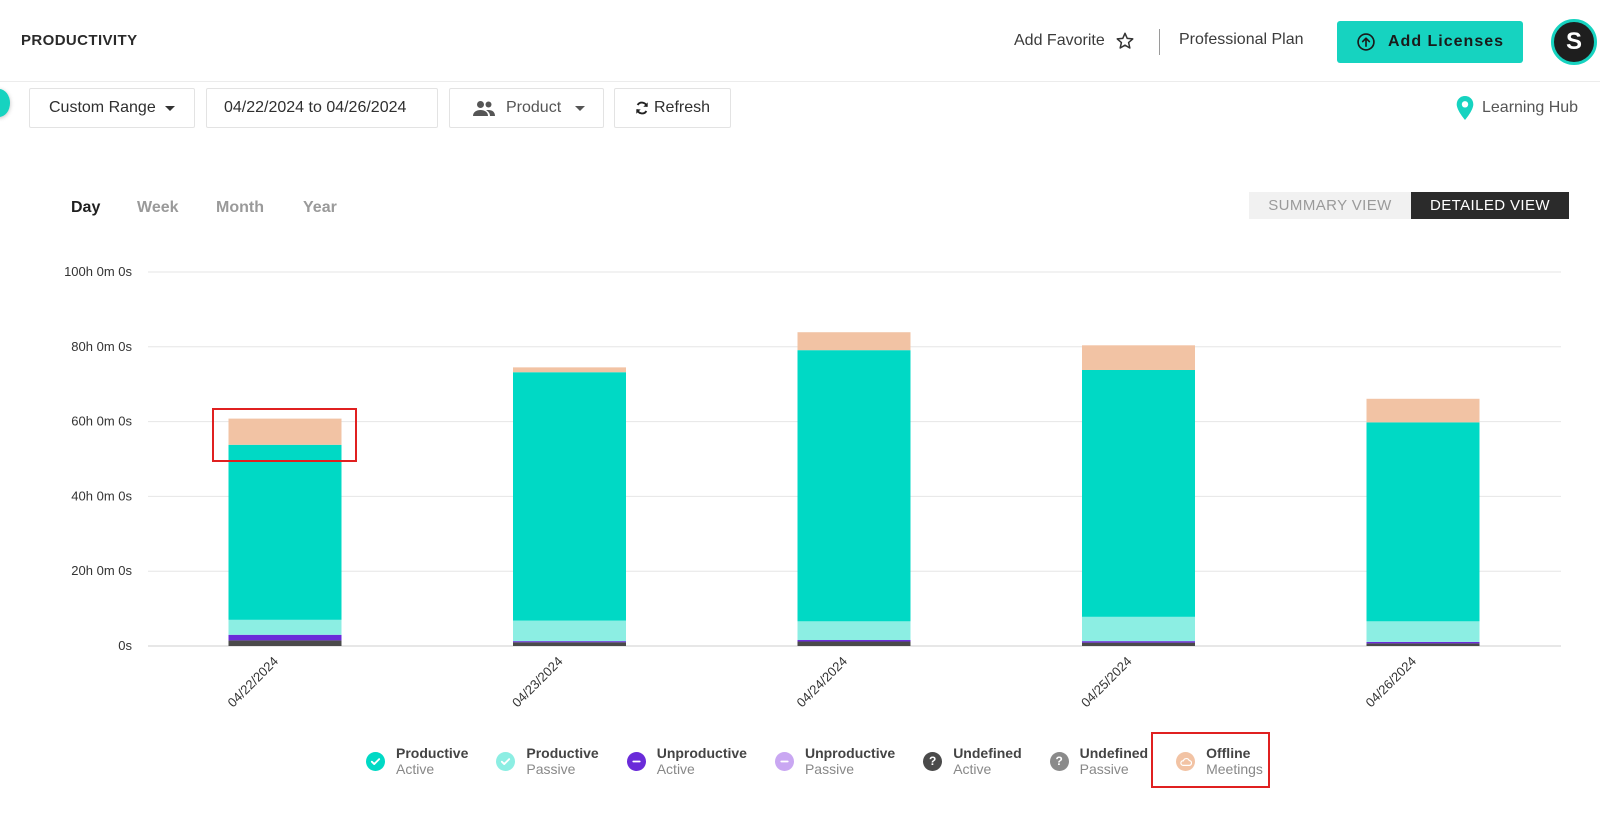  What do you see at coordinates (1574, 42) in the screenshot?
I see `user-avatar: S` at bounding box center [1574, 42].